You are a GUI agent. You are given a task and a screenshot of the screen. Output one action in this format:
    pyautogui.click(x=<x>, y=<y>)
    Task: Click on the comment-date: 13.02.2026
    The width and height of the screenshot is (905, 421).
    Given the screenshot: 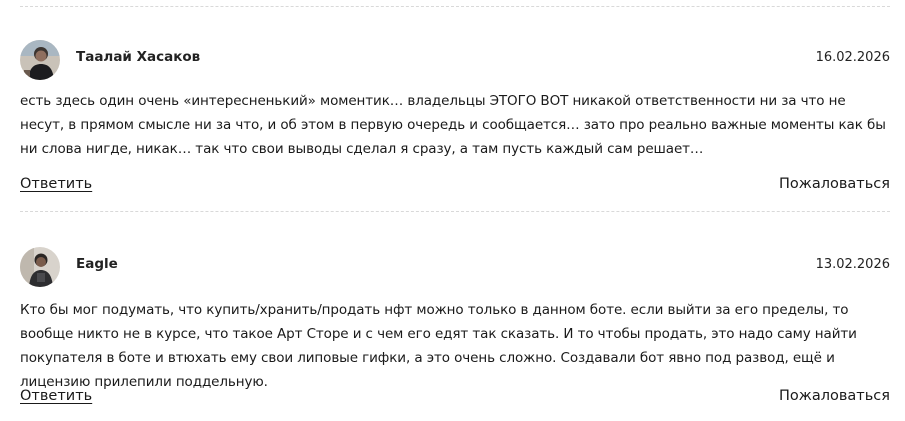 What is the action you would take?
    pyautogui.click(x=852, y=264)
    